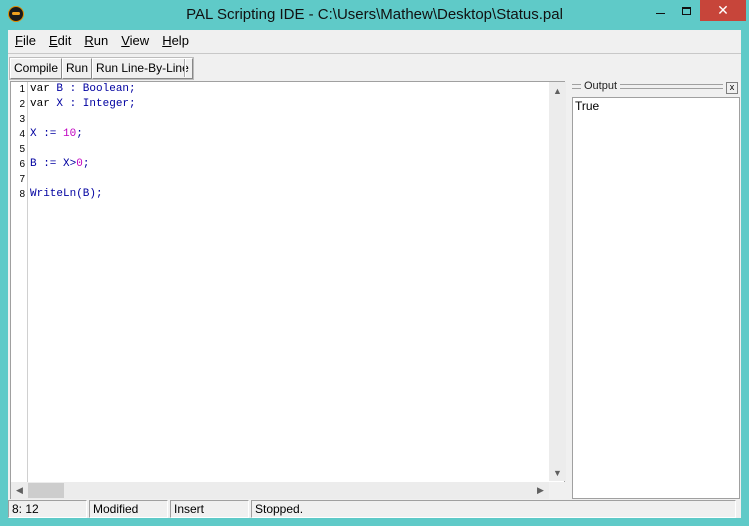  What do you see at coordinates (374, 41) in the screenshot?
I see `menu-bar: File Edit Run View Help` at bounding box center [374, 41].